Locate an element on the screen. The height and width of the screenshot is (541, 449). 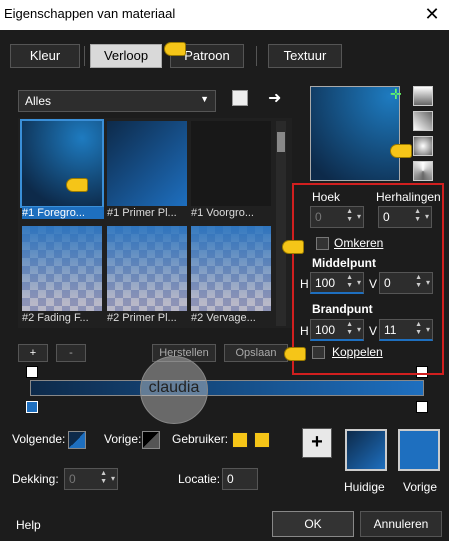
crosshair-icon: ✛ is located at coordinates (396, 94).